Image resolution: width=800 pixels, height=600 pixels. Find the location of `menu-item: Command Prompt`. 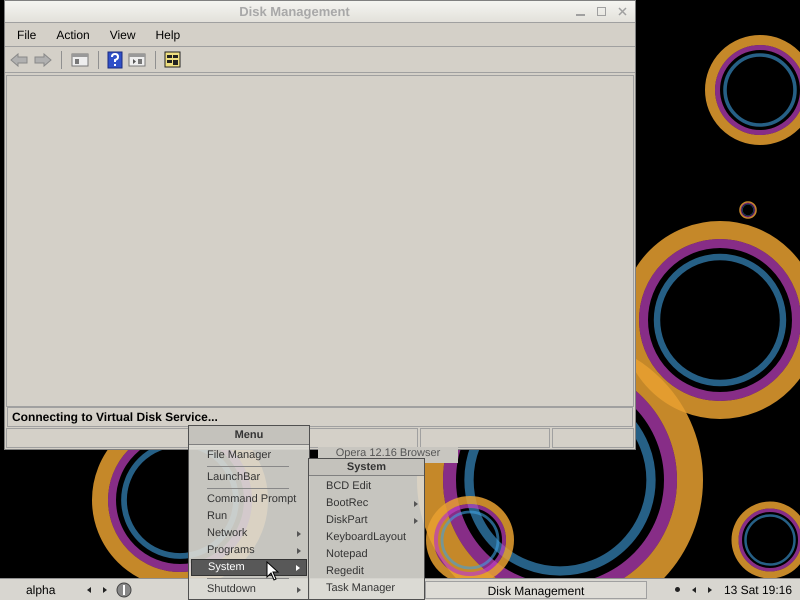

menu-item: Command Prompt is located at coordinates (249, 499).